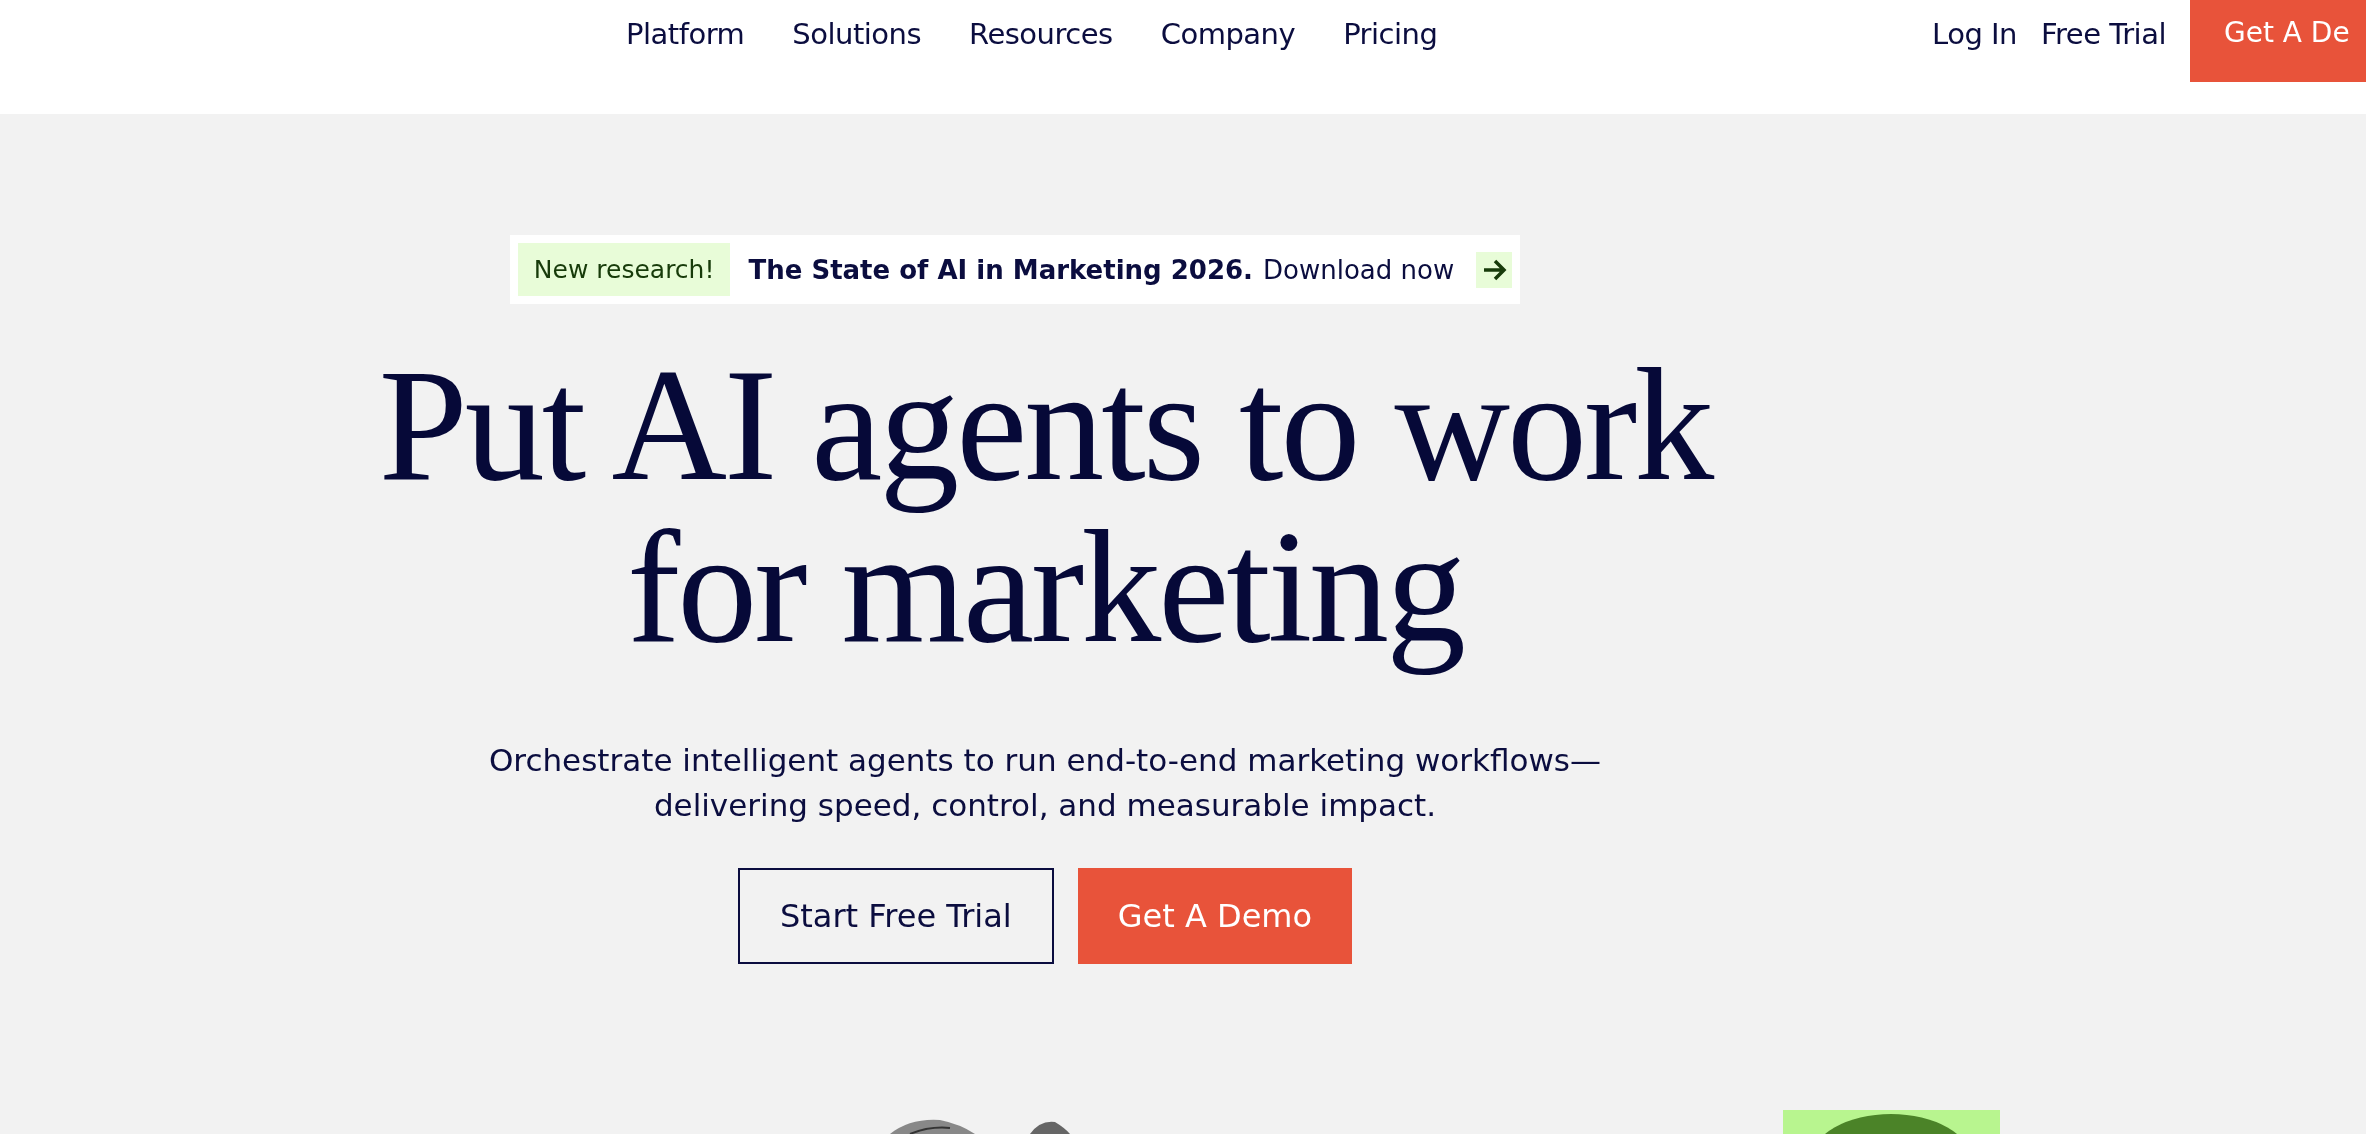 This screenshot has width=2366, height=1134. I want to click on header-link: Free Trial, so click(2103, 34).